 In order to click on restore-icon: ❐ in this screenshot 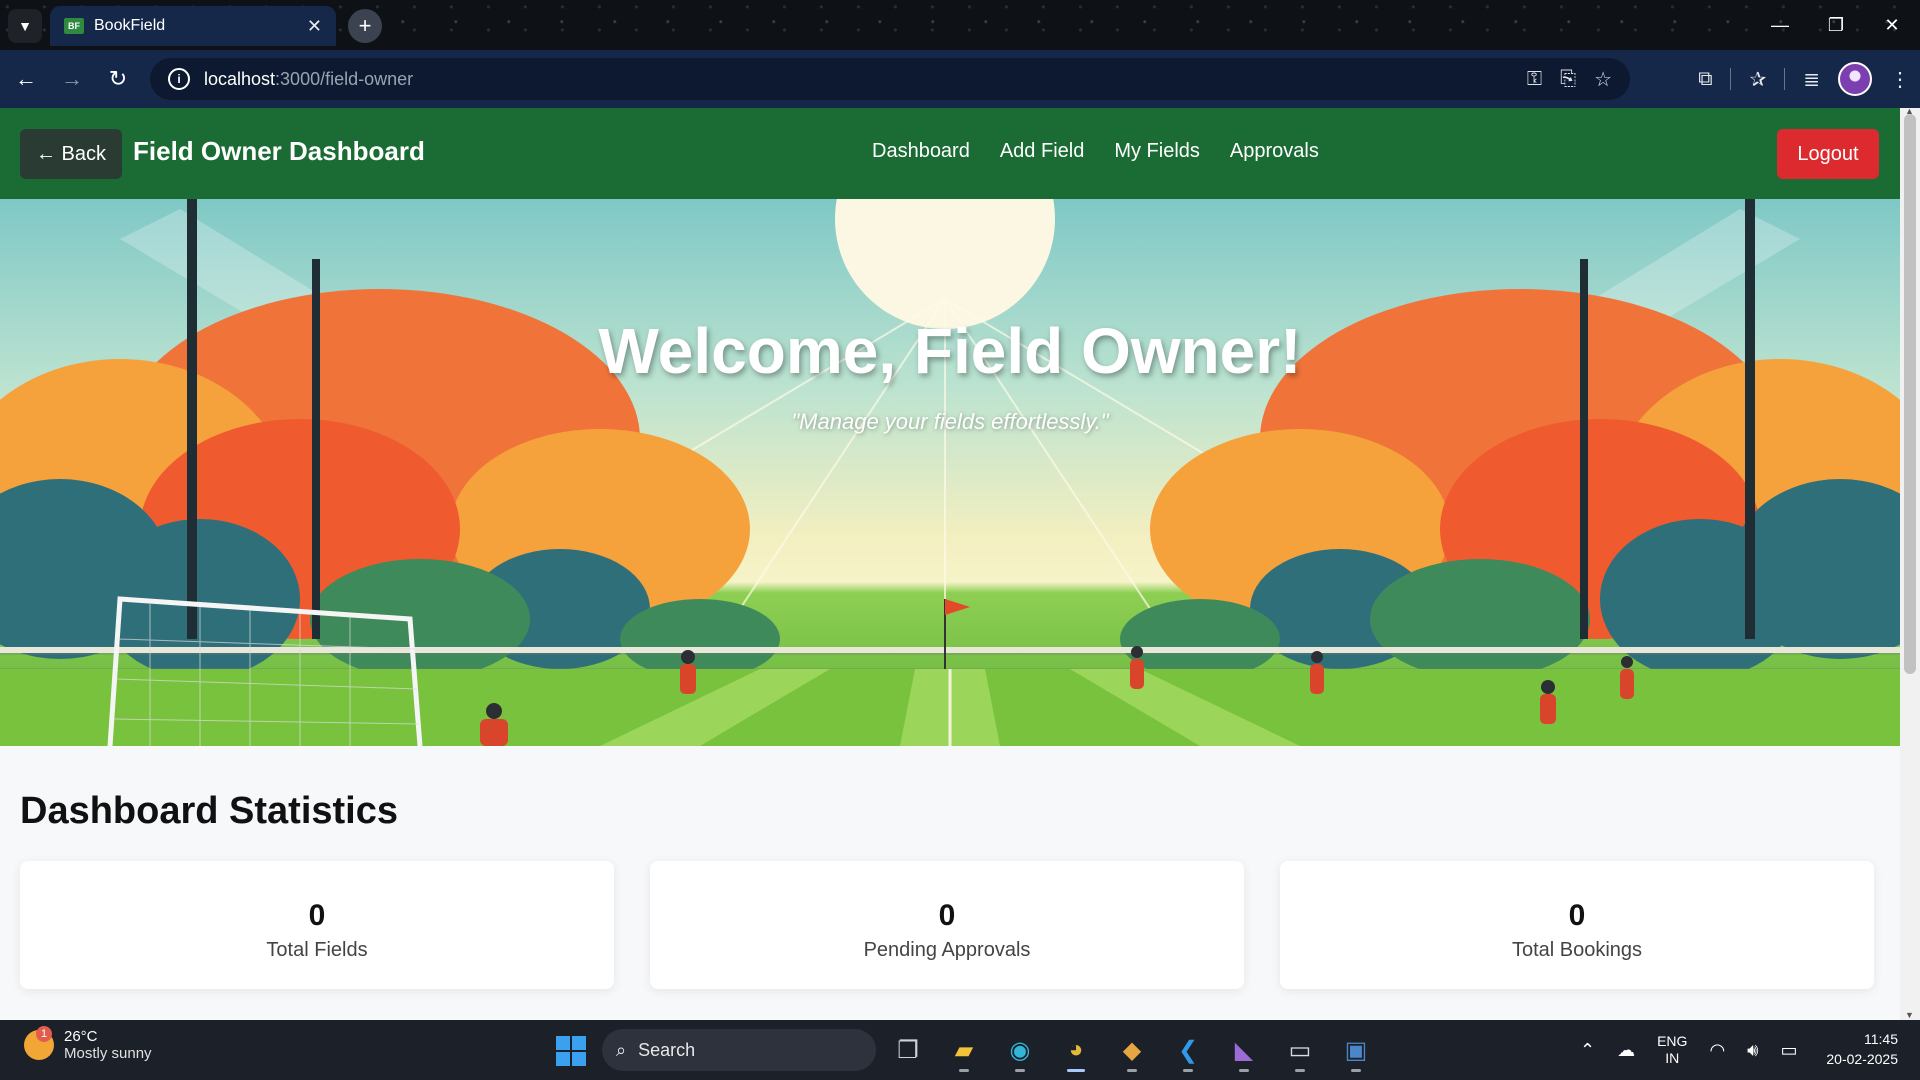, I will do `click(1836, 25)`.